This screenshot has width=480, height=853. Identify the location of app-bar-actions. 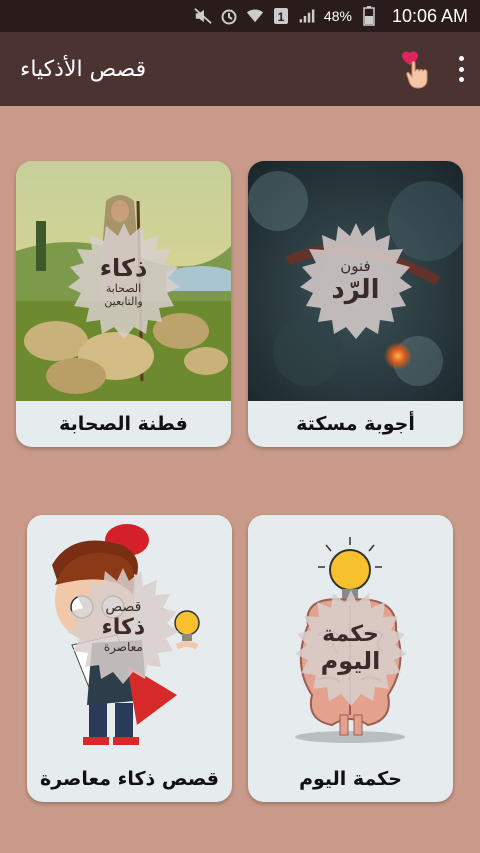
(432, 69).